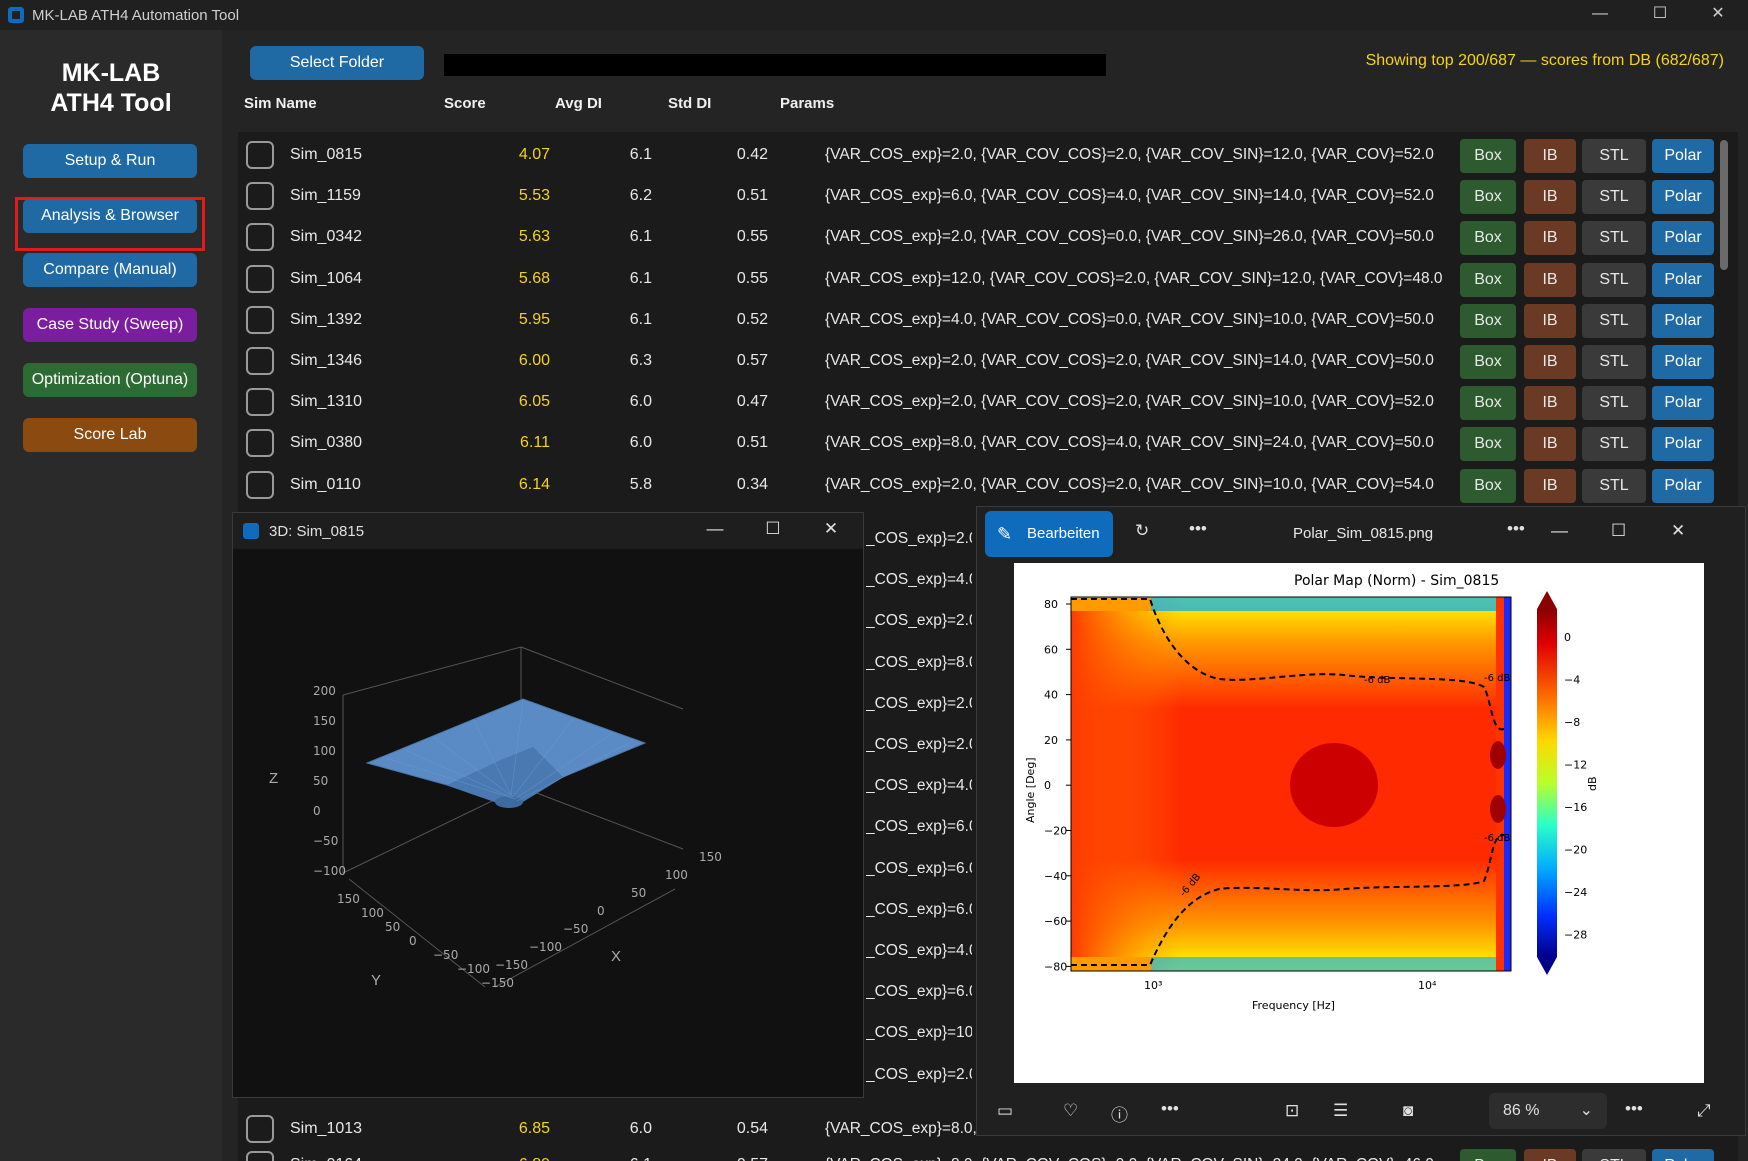 The width and height of the screenshot is (1748, 1161). What do you see at coordinates (110, 161) in the screenshot?
I see `nav-setup-run-button: Setup & Run` at bounding box center [110, 161].